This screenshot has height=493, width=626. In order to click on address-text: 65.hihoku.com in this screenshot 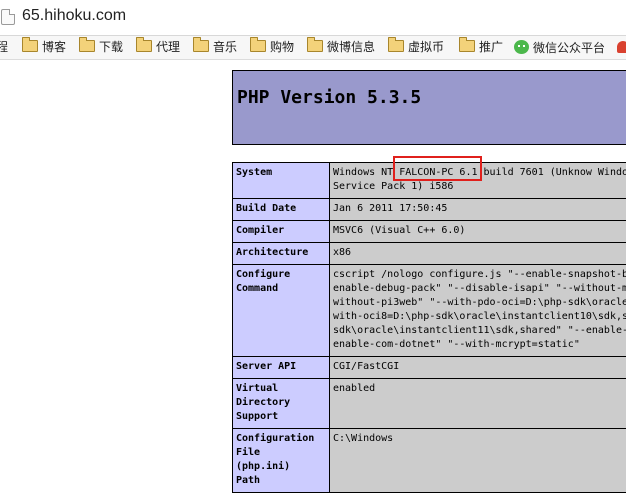, I will do `click(74, 16)`.